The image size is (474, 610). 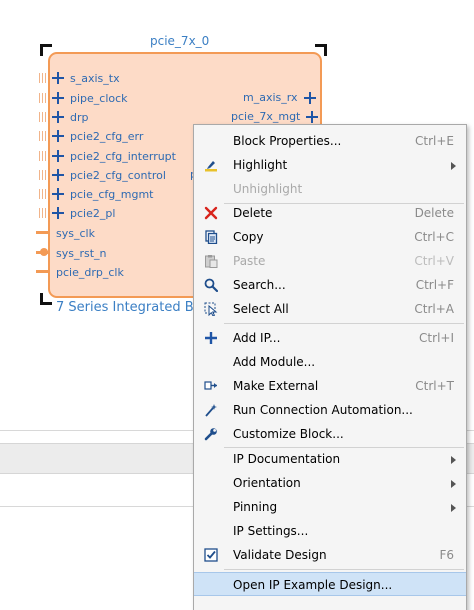 What do you see at coordinates (330, 555) in the screenshot?
I see `menu-item-validate-design: Validate Design F6` at bounding box center [330, 555].